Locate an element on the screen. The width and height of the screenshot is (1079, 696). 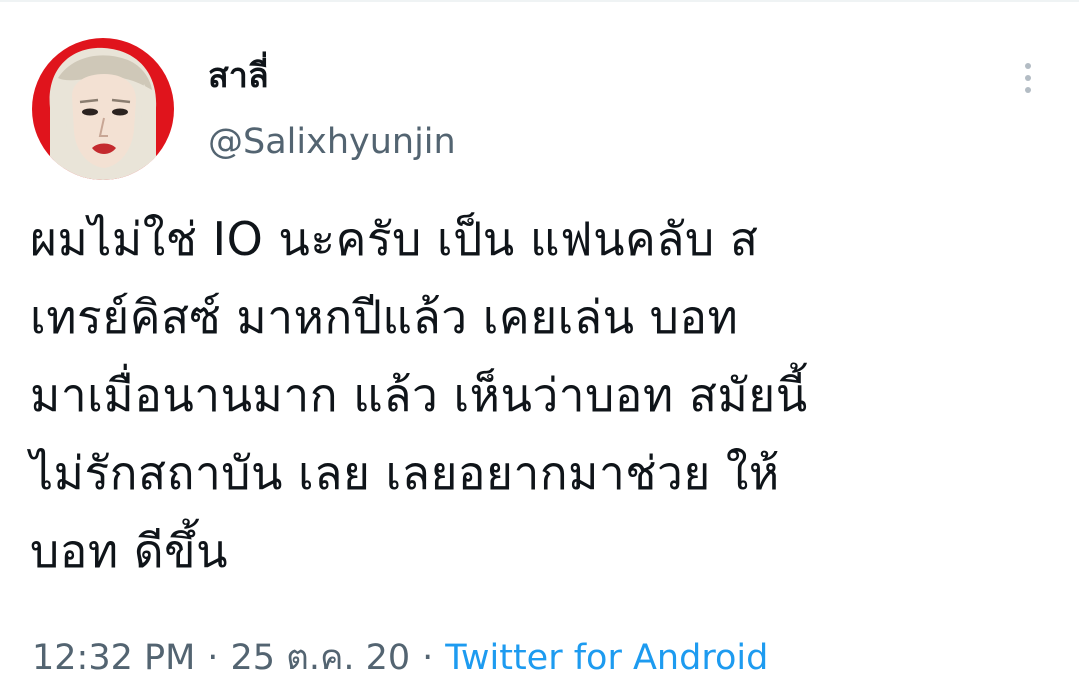
tweet-text-line: ผมไม่ใช่ IO นะครับ เป็น แฟนคลับ ส is located at coordinates (394, 239).